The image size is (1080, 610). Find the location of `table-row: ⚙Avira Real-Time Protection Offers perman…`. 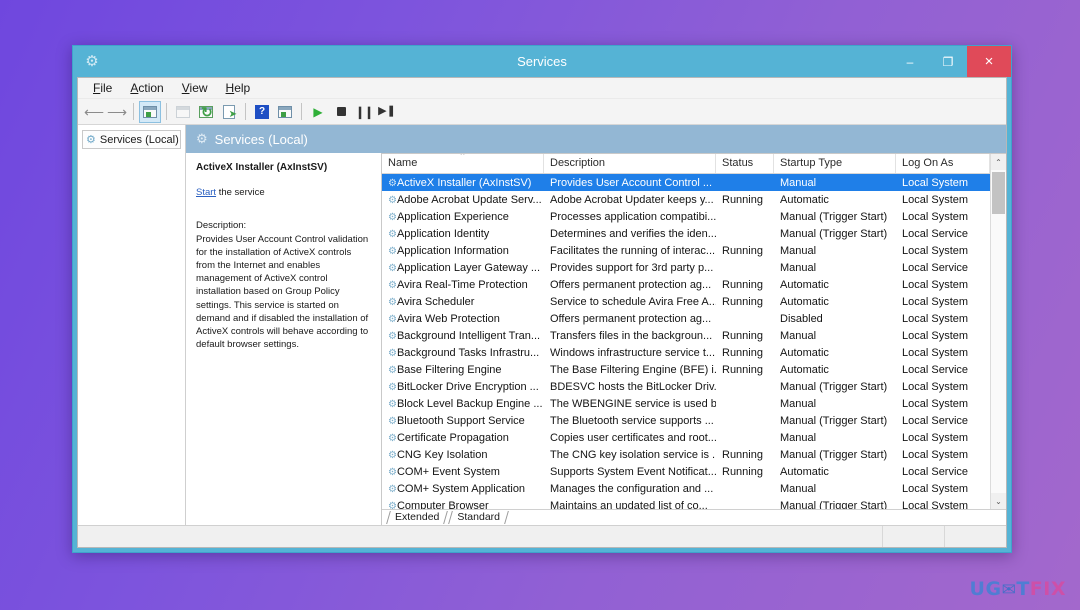

table-row: ⚙Avira Real-Time Protection Offers perman… is located at coordinates (686, 284).